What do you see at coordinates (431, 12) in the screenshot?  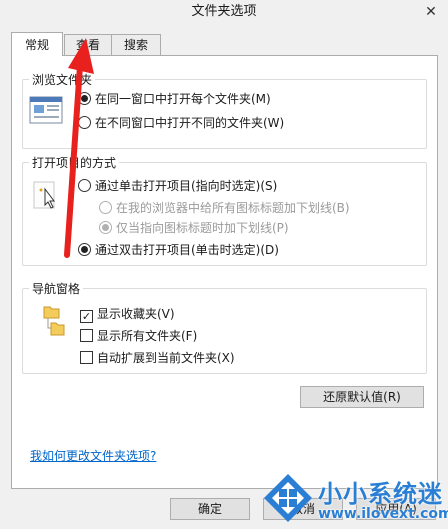 I see `close-button: ✕` at bounding box center [431, 12].